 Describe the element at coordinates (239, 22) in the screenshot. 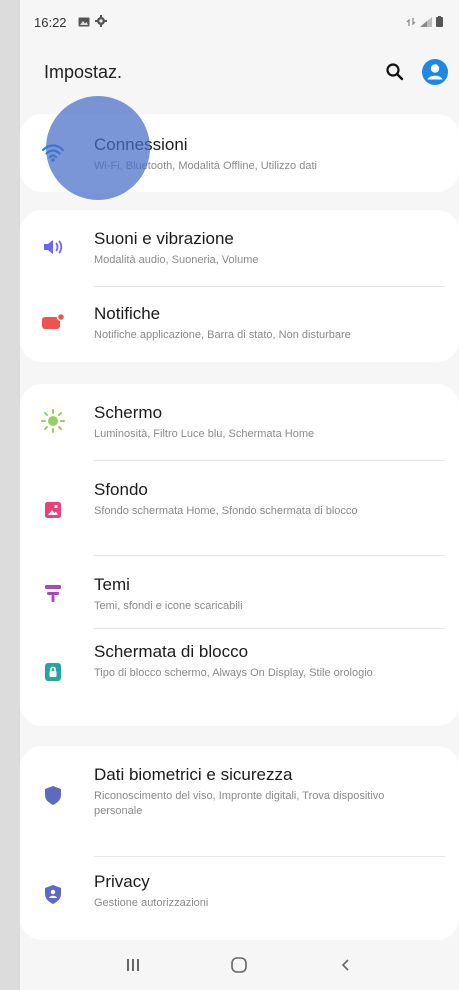

I see `status-bar: 16:22` at that location.